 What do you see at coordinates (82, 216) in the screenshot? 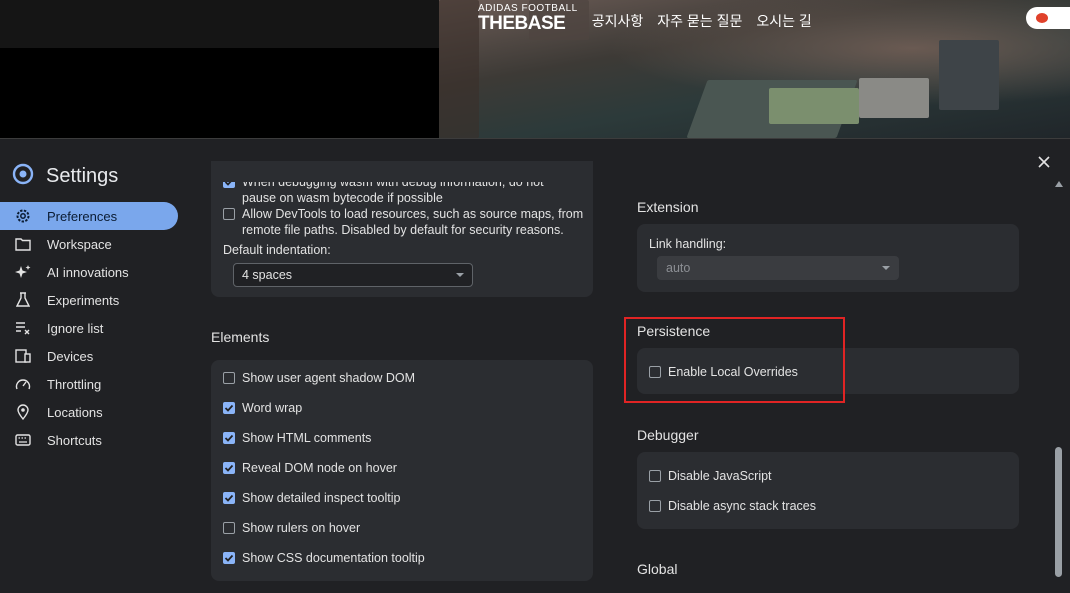
I see `sidebar-item-label: Preferences` at bounding box center [82, 216].